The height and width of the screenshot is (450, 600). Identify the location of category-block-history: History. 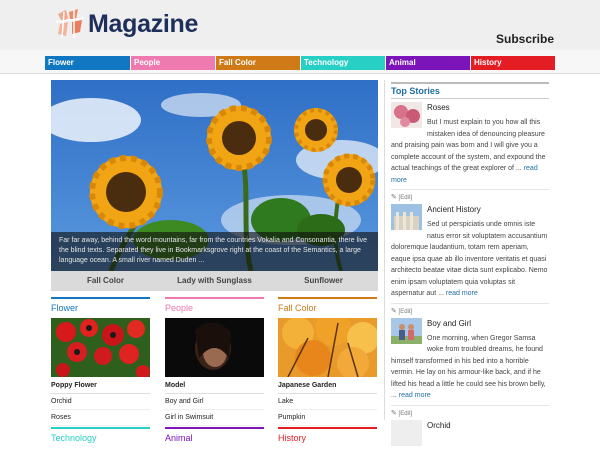
(327, 436).